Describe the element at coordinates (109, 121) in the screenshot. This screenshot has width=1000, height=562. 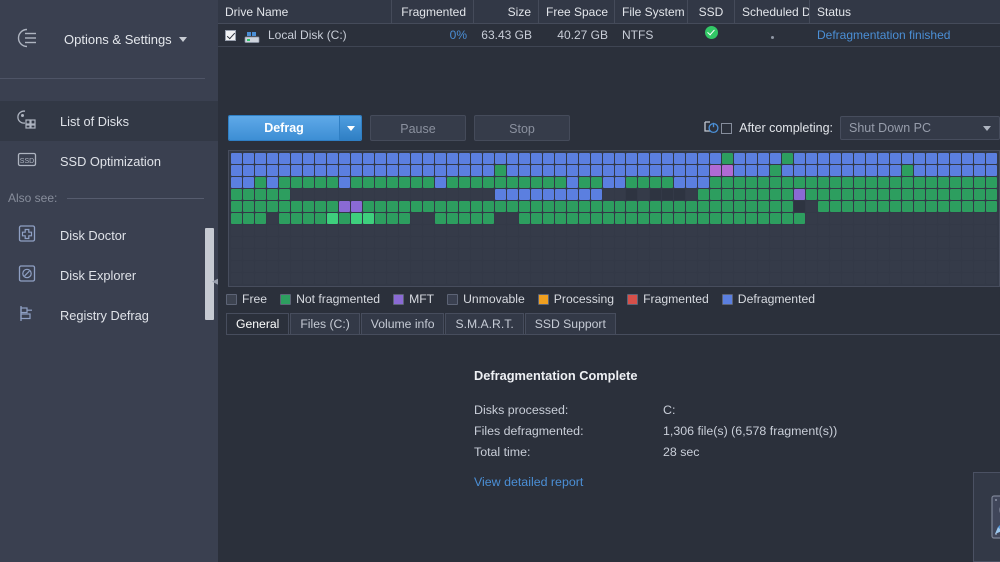
I see `sidebar-item-list-of-disks: List of Disks` at that location.